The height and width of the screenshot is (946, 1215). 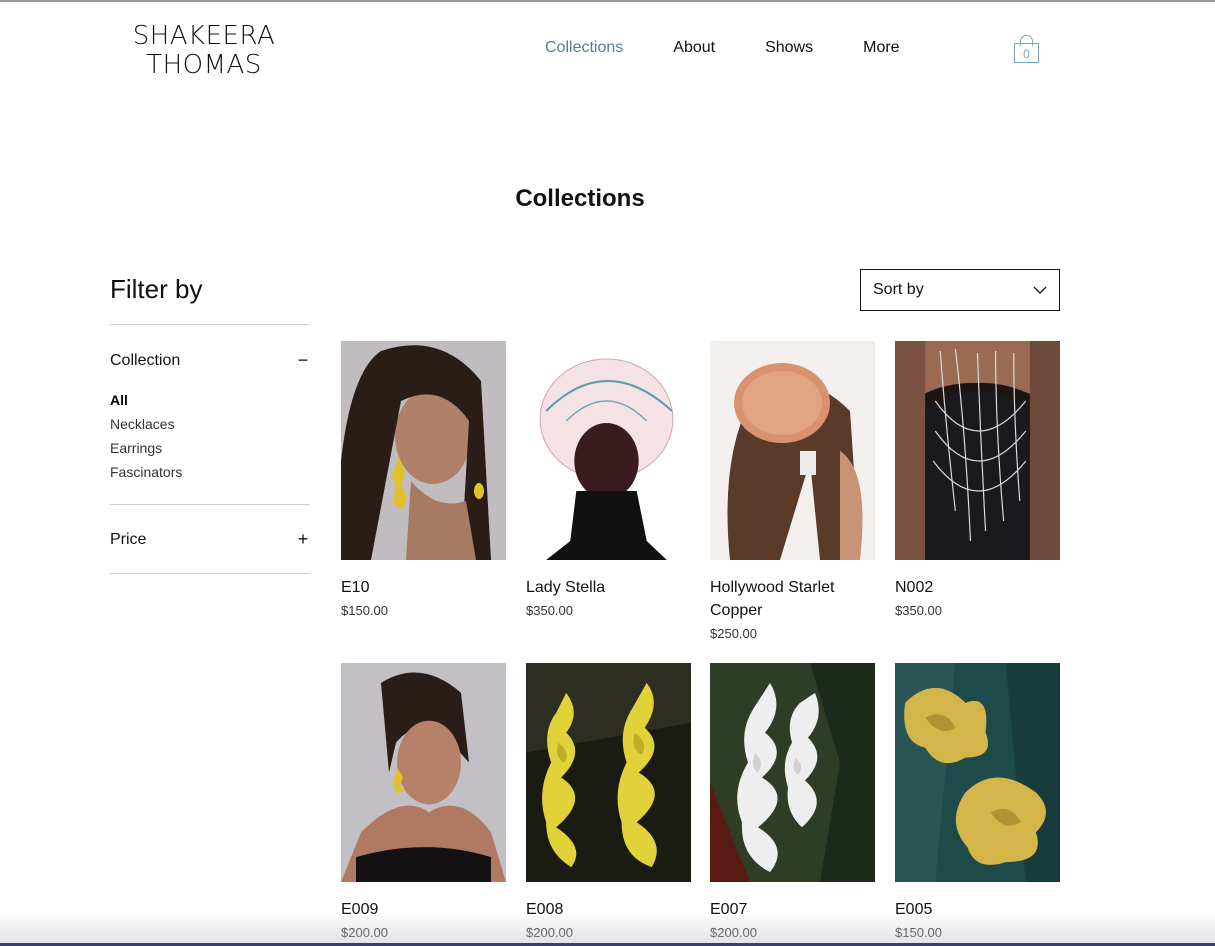 What do you see at coordinates (789, 48) in the screenshot?
I see `nav-item-shows: Shows` at bounding box center [789, 48].